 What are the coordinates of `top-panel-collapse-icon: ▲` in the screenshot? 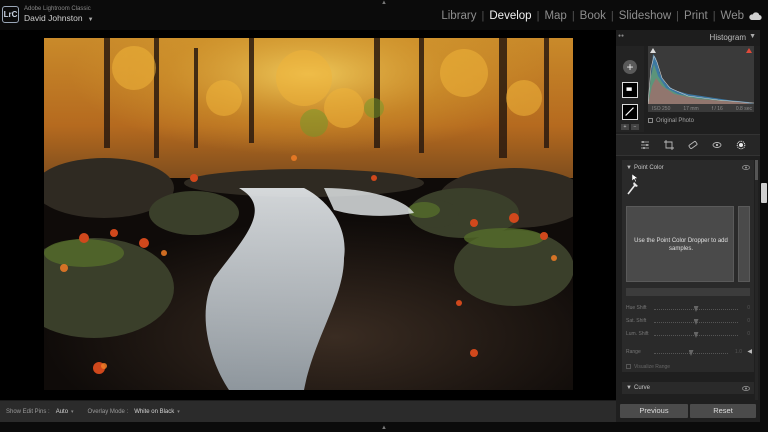 It's located at (384, 3).